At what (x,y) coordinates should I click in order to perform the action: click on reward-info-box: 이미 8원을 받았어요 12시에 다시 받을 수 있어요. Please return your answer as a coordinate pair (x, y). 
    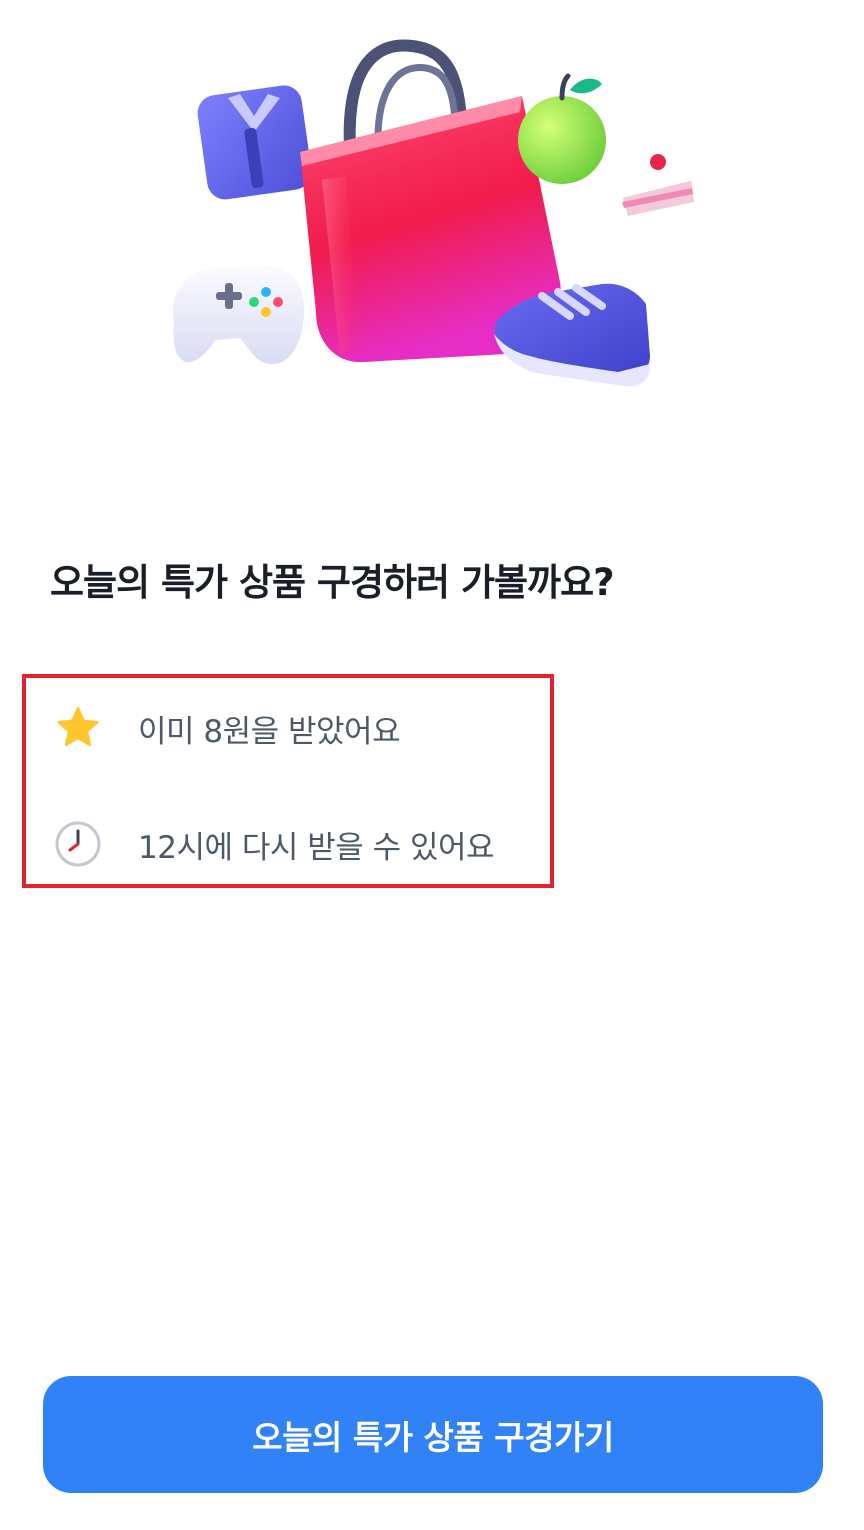
    Looking at the image, I should click on (288, 781).